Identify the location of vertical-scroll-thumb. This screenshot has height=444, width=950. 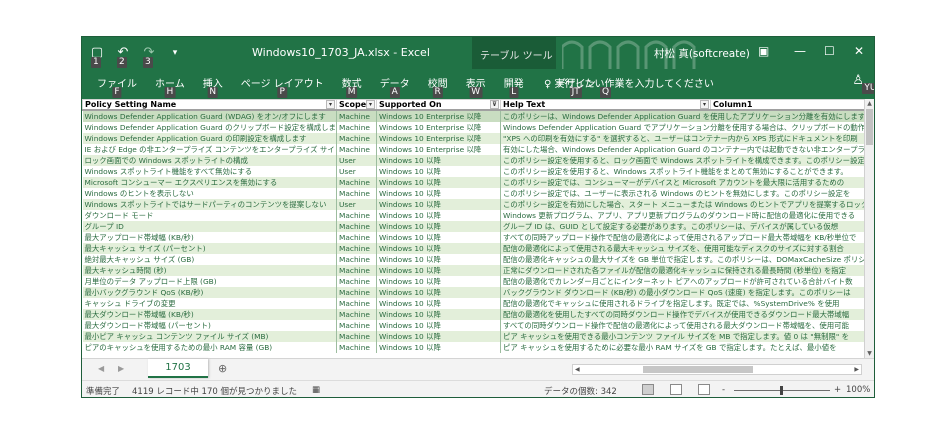
(869, 127).